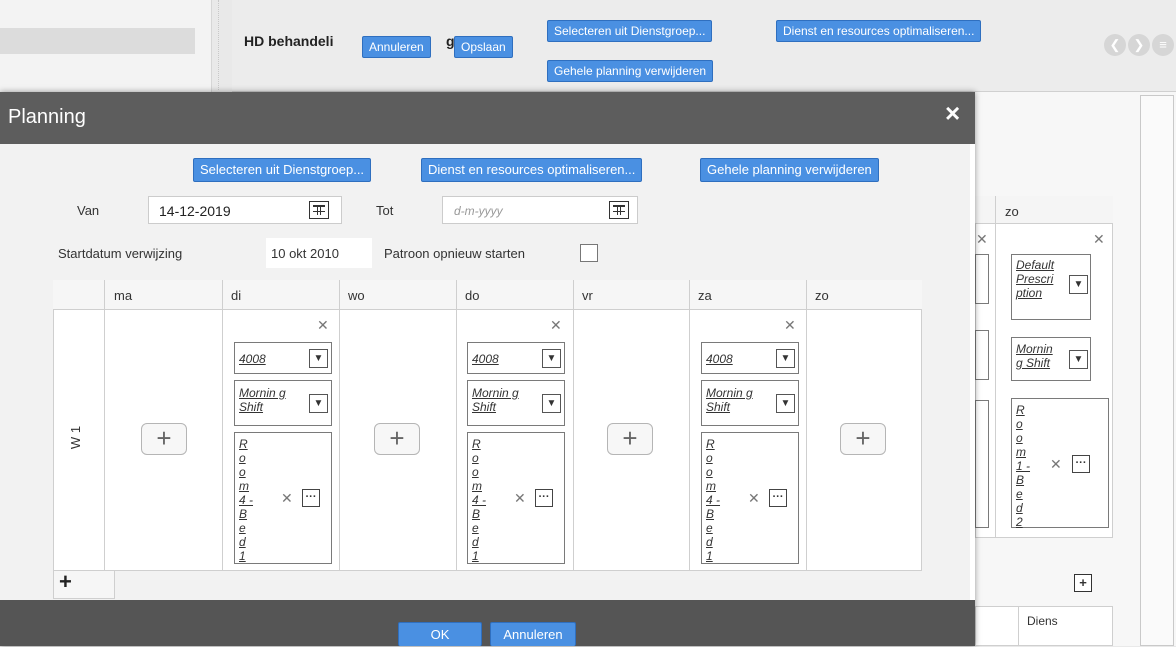 The image size is (1176, 647). What do you see at coordinates (1083, 583) in the screenshot?
I see `add-icon: +` at bounding box center [1083, 583].